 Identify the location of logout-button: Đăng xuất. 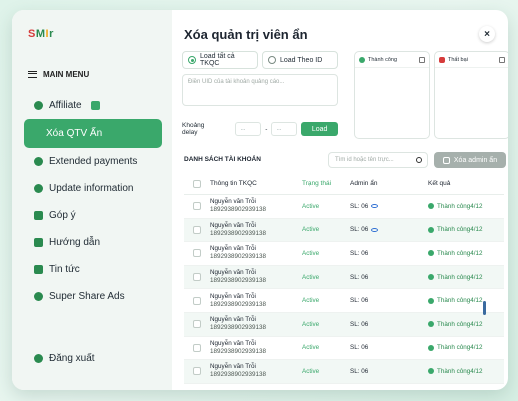
(64, 358).